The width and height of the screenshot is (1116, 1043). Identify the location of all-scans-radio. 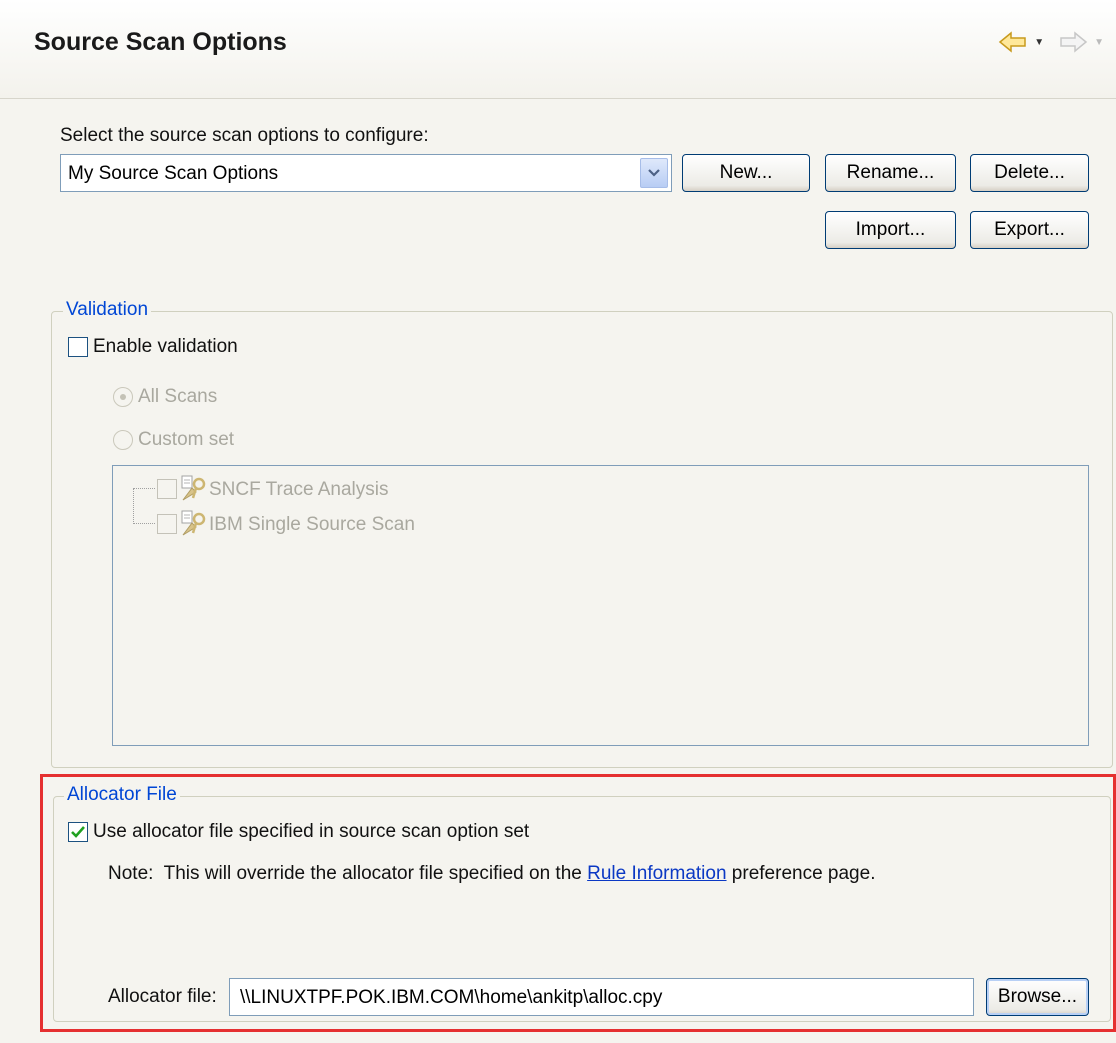
(123, 397).